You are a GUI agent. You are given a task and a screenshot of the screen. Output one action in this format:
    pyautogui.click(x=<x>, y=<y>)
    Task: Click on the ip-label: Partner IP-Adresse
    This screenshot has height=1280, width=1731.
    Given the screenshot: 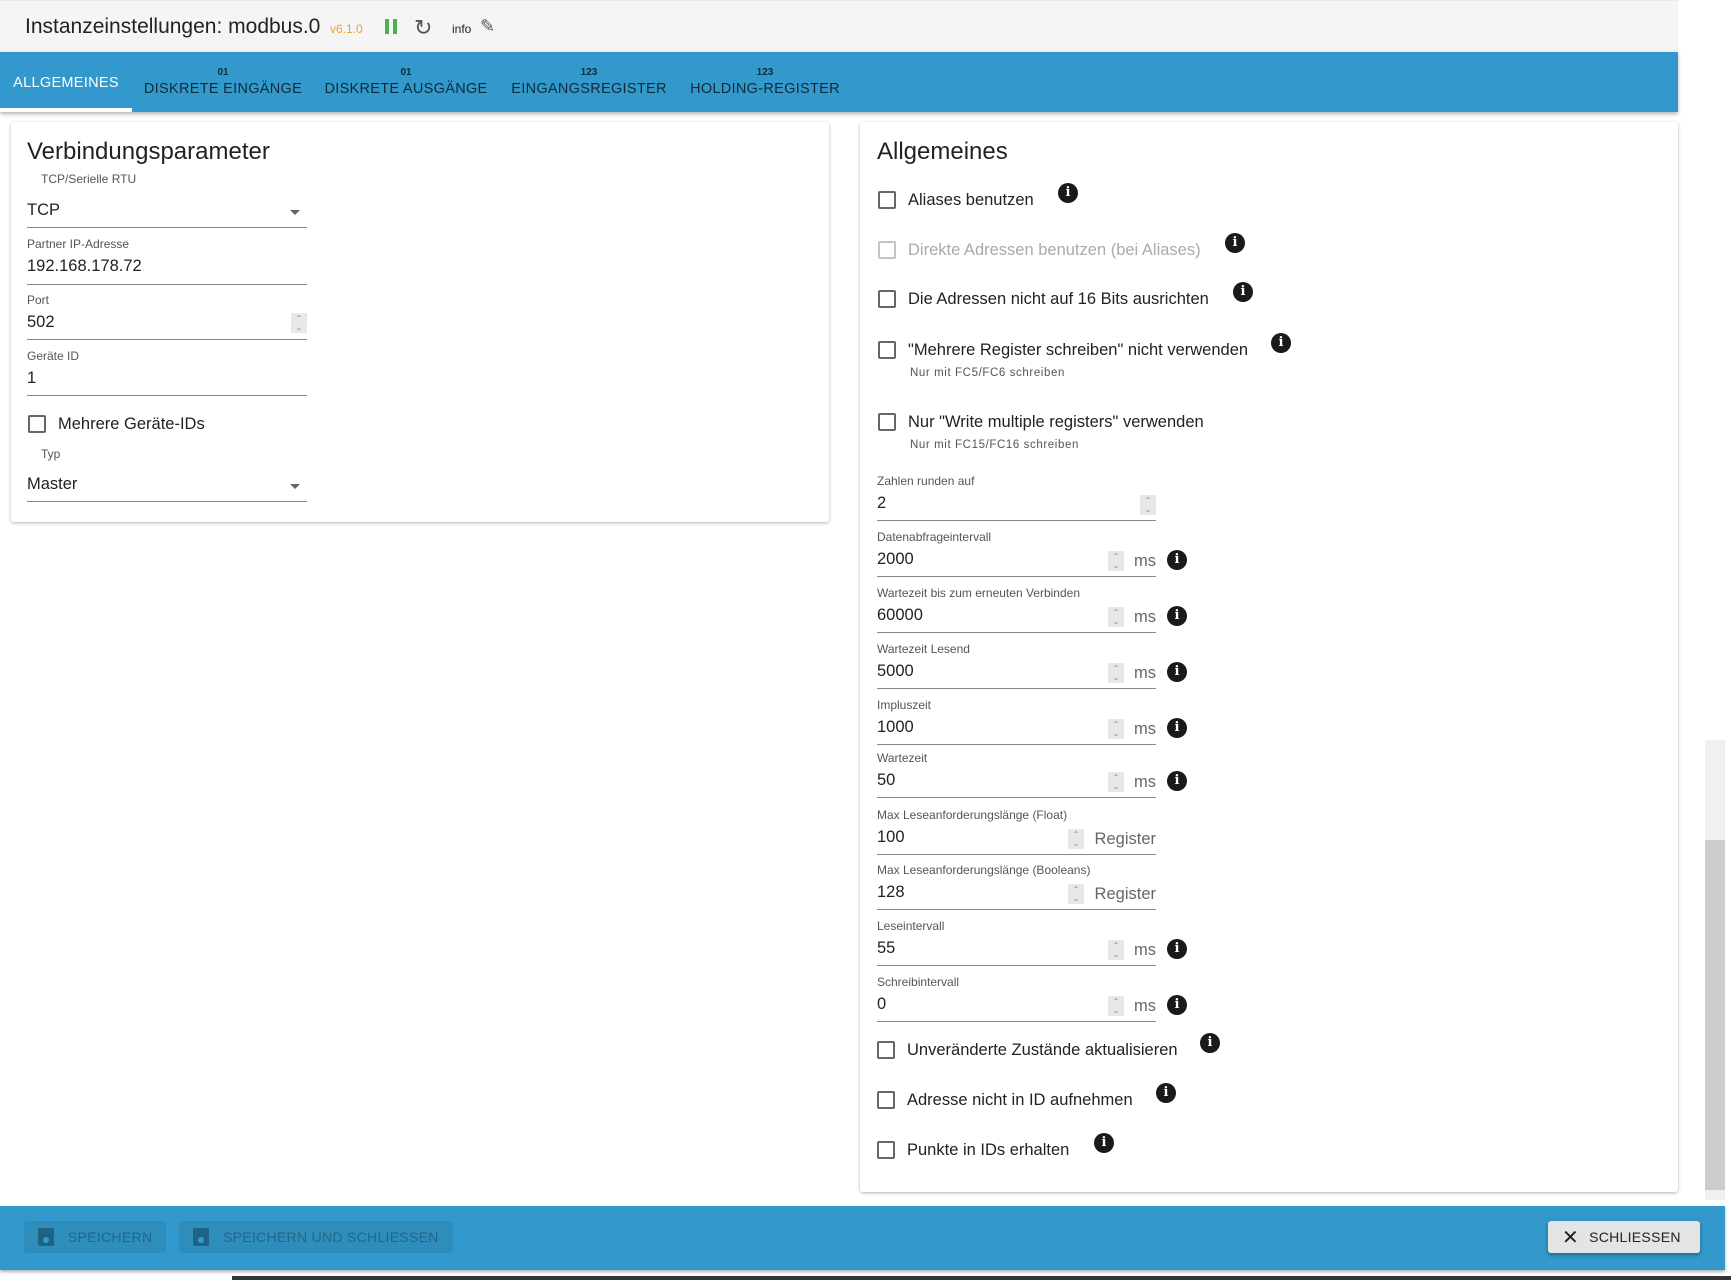 What is the action you would take?
    pyautogui.click(x=78, y=244)
    